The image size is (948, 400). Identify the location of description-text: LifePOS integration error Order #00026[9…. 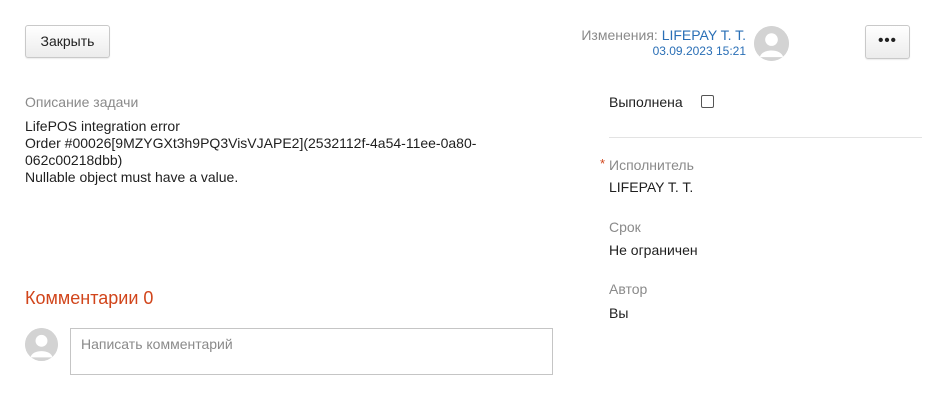
(285, 152).